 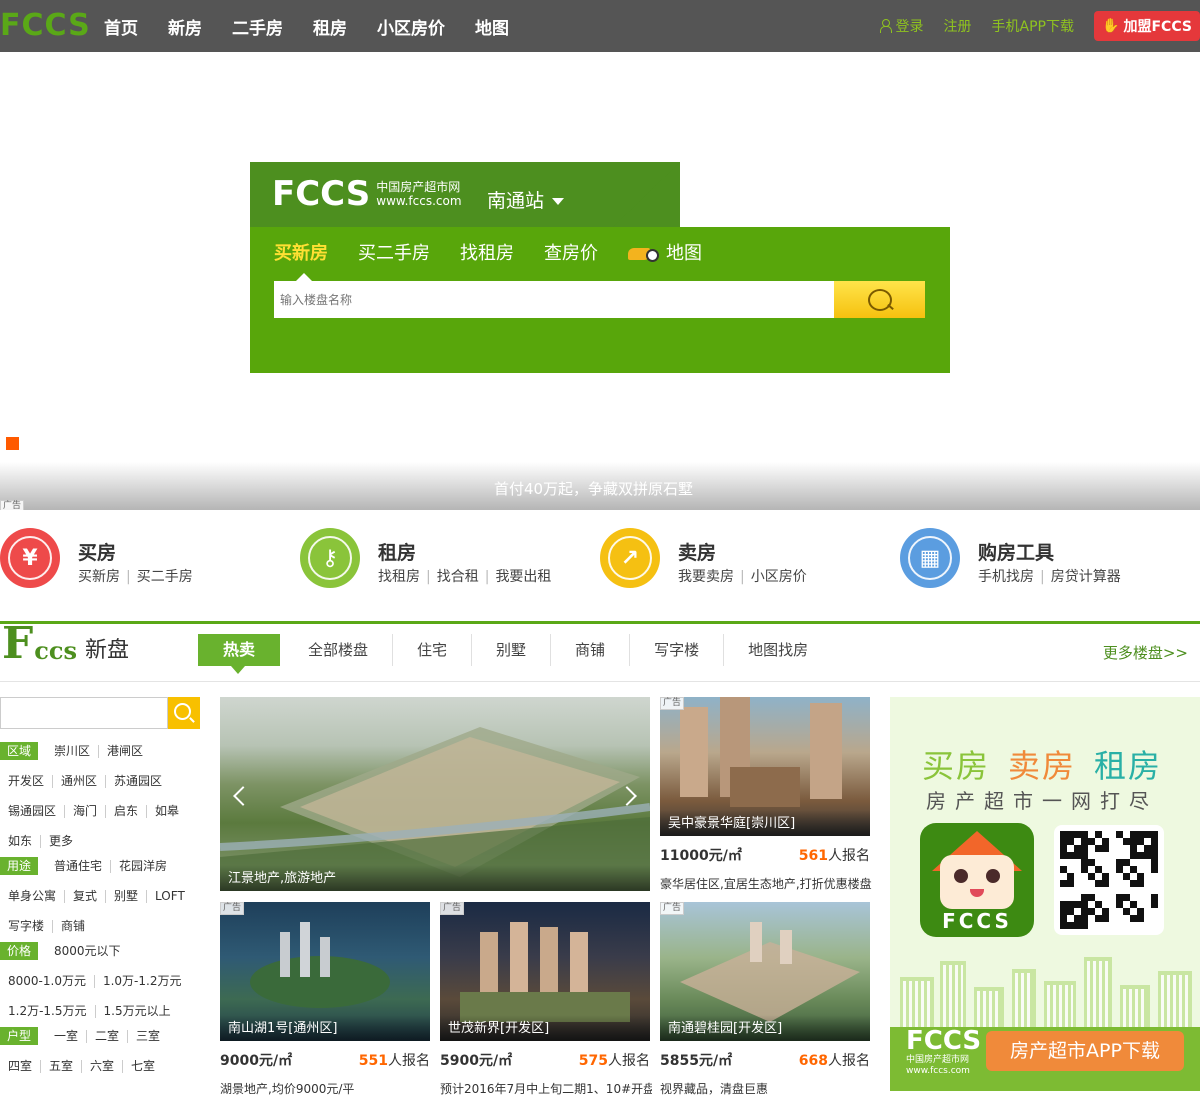 What do you see at coordinates (80, 781) in the screenshot?
I see `filter-option: 通州区` at bounding box center [80, 781].